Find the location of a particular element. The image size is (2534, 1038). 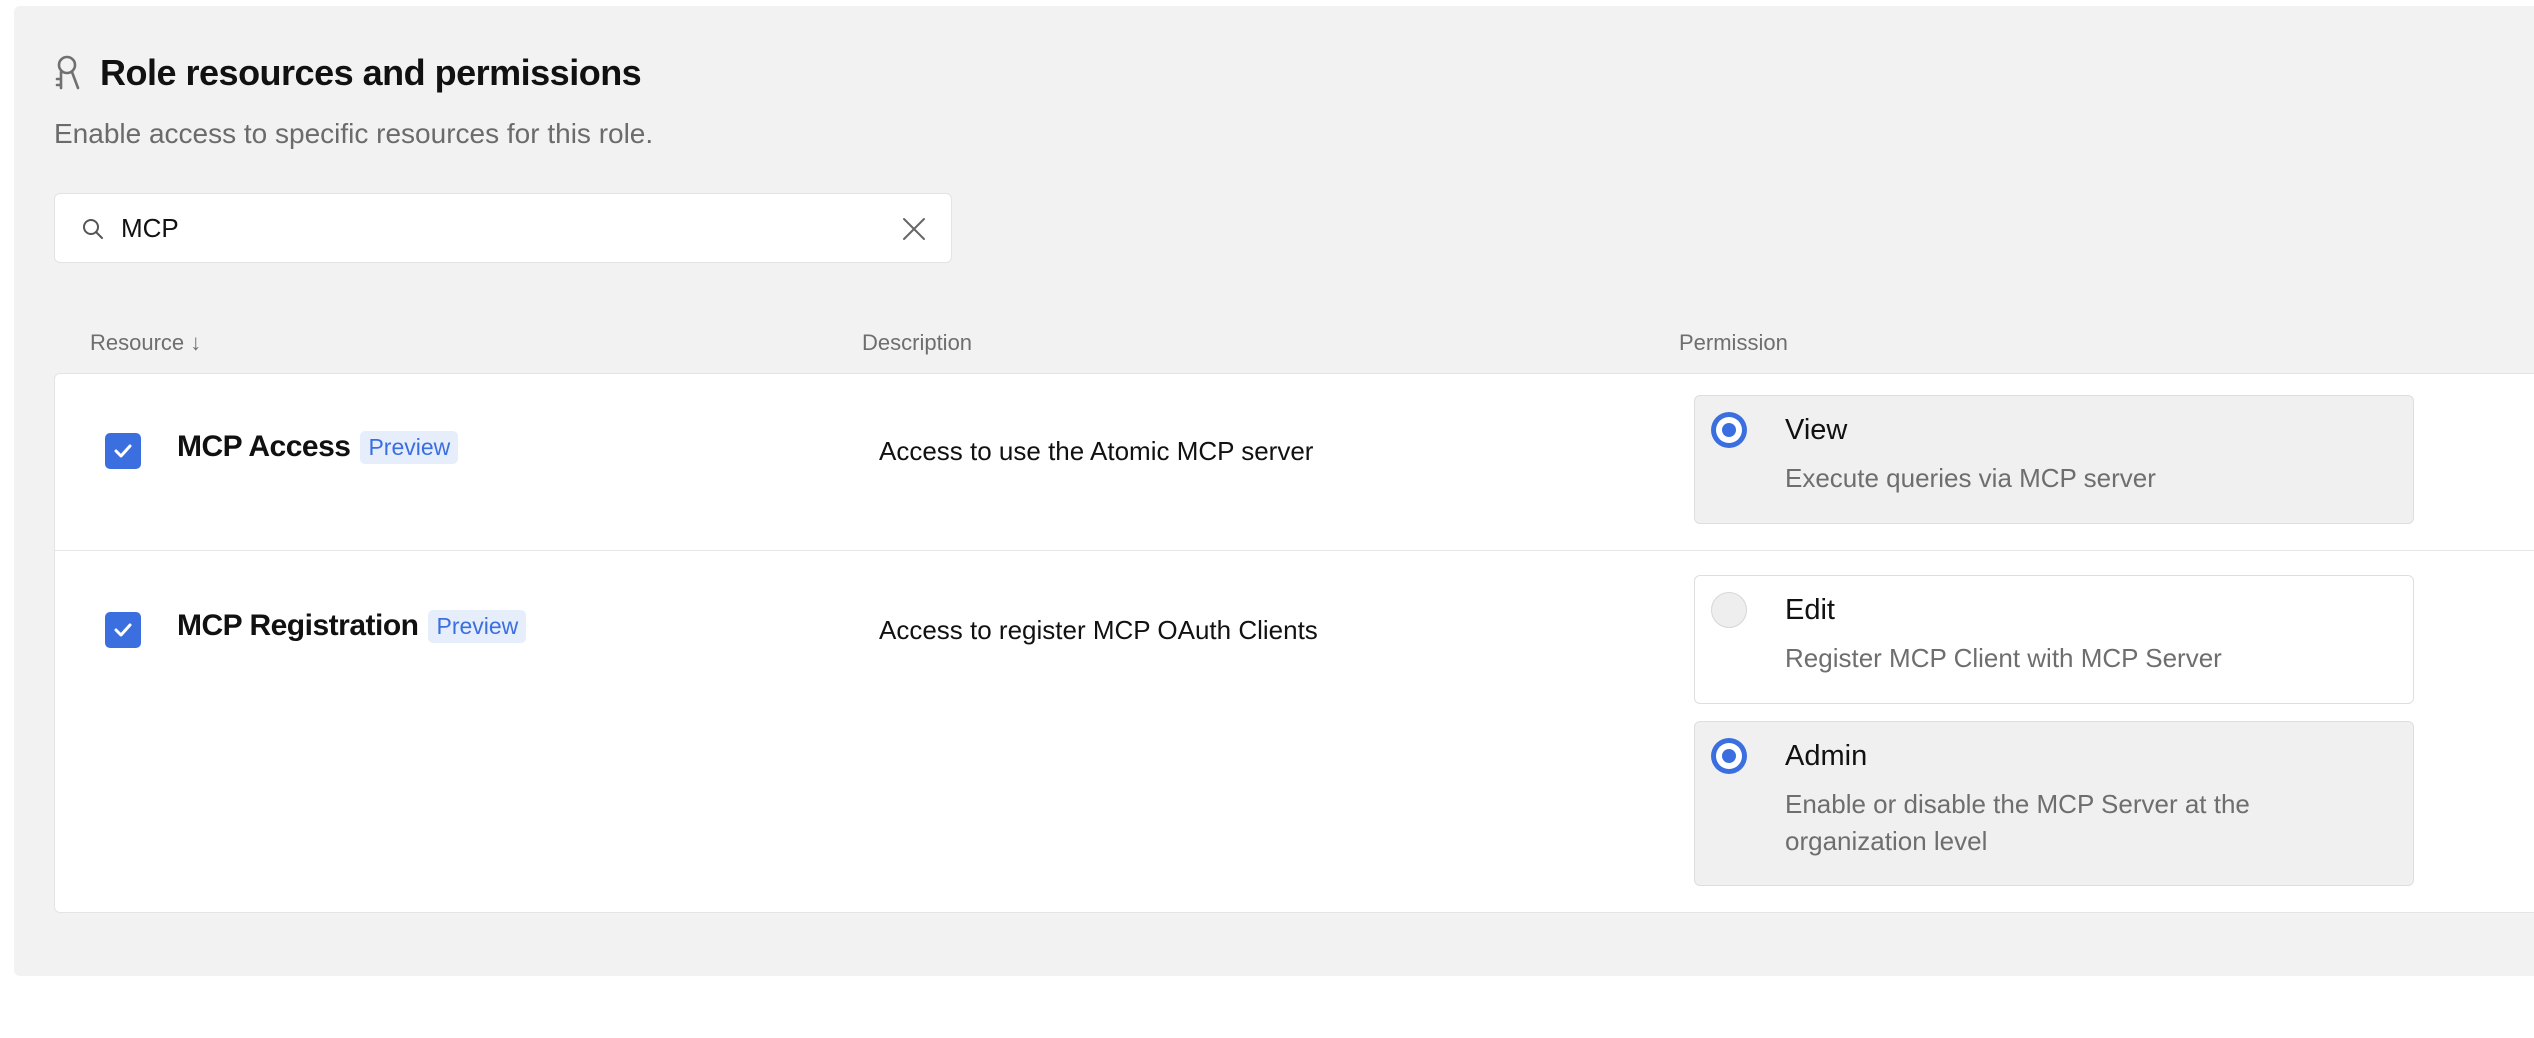

section-header: Role resources and permissions is located at coordinates (347, 73).